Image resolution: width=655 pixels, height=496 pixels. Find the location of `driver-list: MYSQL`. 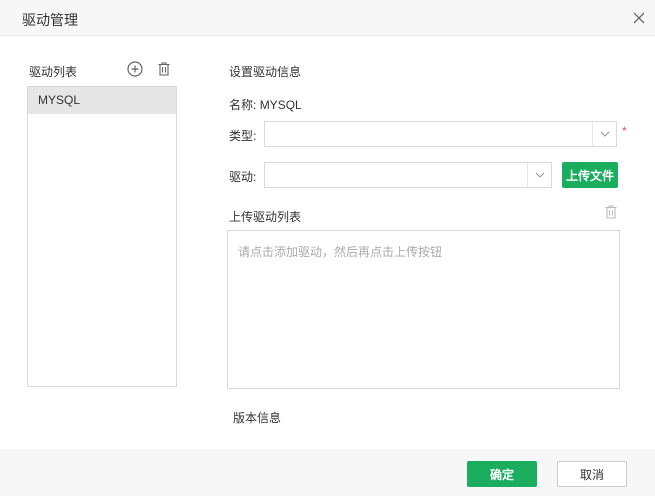

driver-list: MYSQL is located at coordinates (102, 236).